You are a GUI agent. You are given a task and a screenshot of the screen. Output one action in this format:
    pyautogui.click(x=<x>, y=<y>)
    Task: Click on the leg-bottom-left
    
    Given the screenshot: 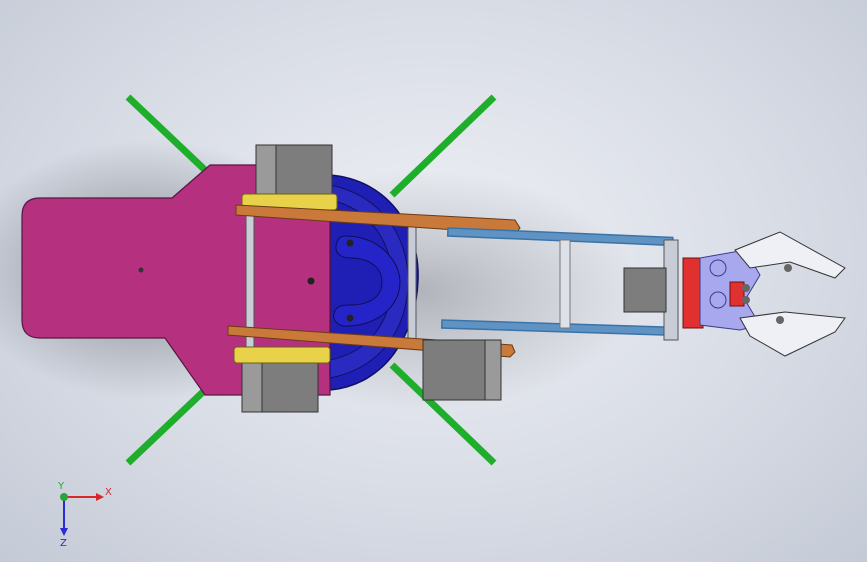 What is the action you would take?
    pyautogui.click(x=166, y=426)
    